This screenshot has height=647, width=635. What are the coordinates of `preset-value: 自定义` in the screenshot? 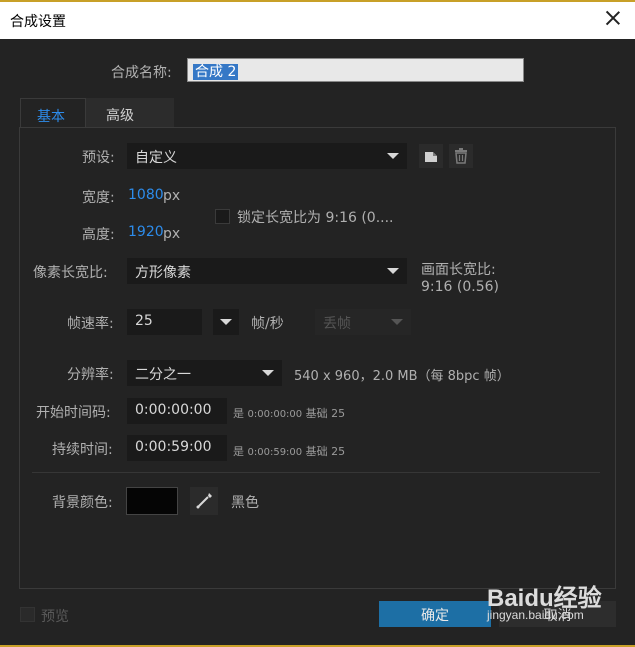 It's located at (156, 158).